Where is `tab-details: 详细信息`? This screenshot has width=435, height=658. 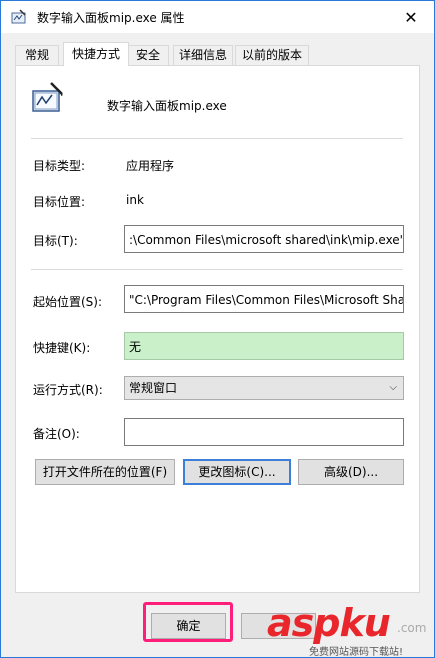 tab-details: 详细信息 is located at coordinates (203, 55).